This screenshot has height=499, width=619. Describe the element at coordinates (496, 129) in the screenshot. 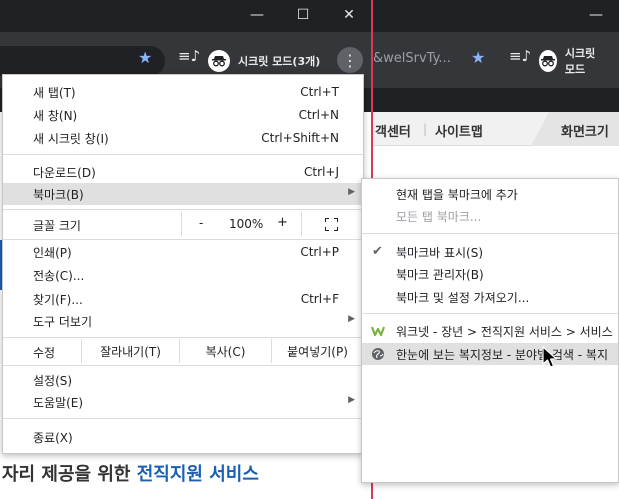

I see `page-top-nav: 객센터 | 사이트맵 화면크기` at that location.